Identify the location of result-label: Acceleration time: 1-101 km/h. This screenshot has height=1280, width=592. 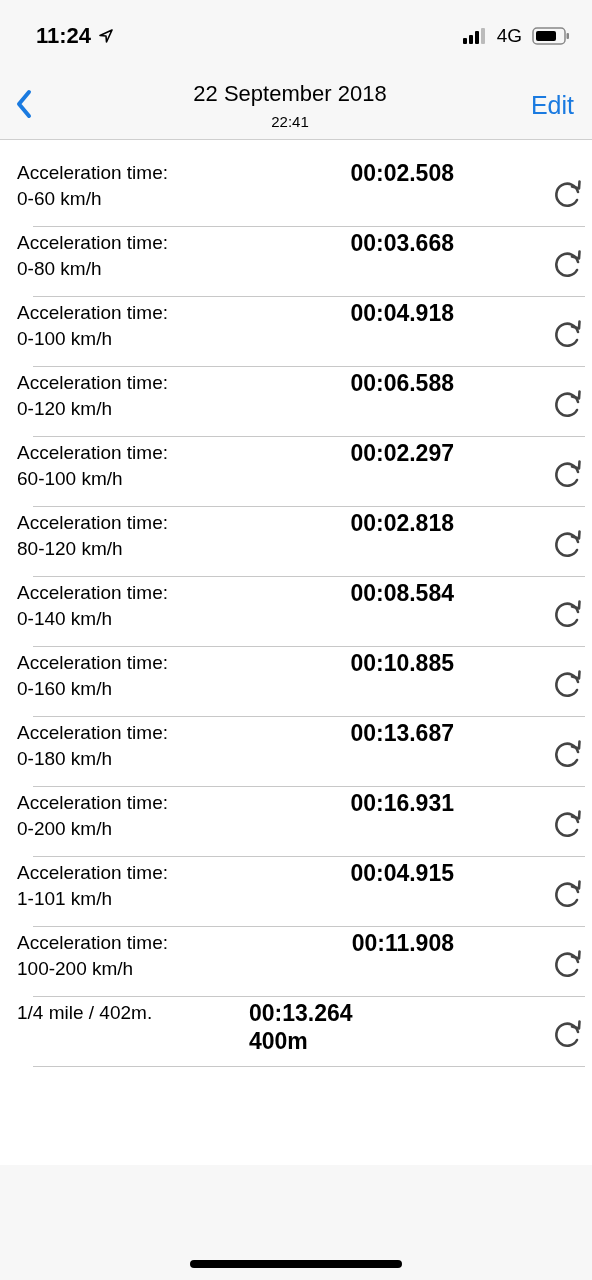
(93, 886).